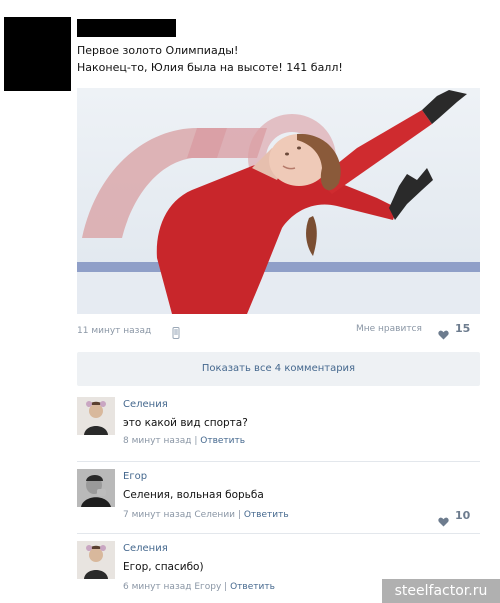 Image resolution: width=500 pixels, height=603 pixels. What do you see at coordinates (278, 369) in the screenshot?
I see `show-all-comments-button: Показать все 4 комментария` at bounding box center [278, 369].